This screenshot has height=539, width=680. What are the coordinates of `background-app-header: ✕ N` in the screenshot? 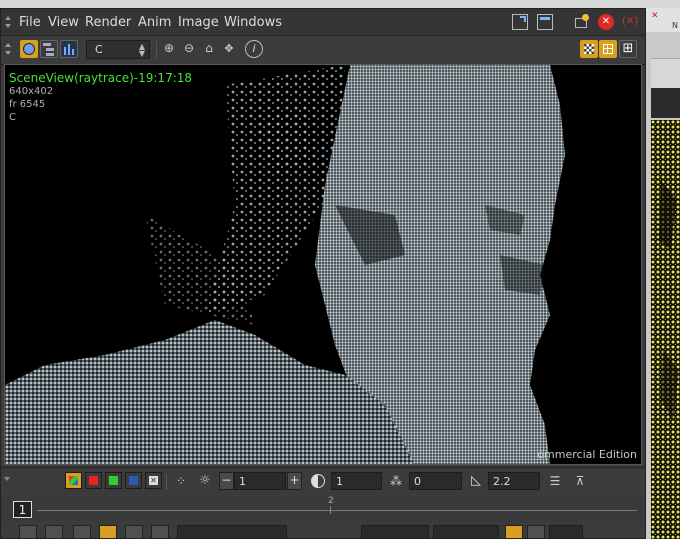 It's located at (663, 20).